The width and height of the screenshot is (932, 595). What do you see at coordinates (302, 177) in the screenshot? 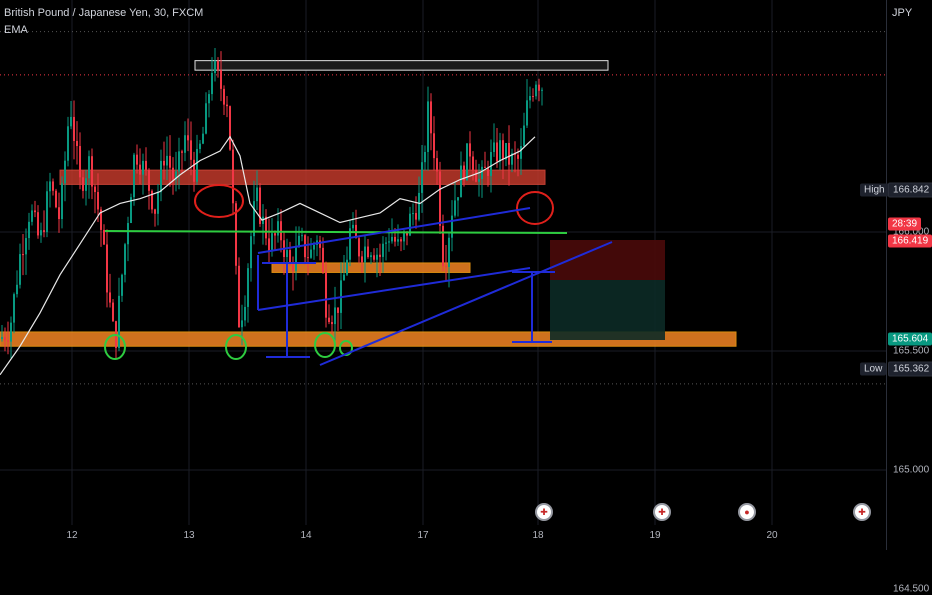
I see `zone-red` at bounding box center [302, 177].